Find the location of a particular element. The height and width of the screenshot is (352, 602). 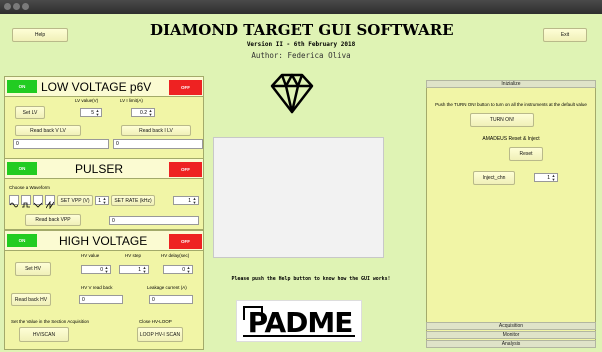

version-label: Version II - 6th February 2018 is located at coordinates (301, 44).